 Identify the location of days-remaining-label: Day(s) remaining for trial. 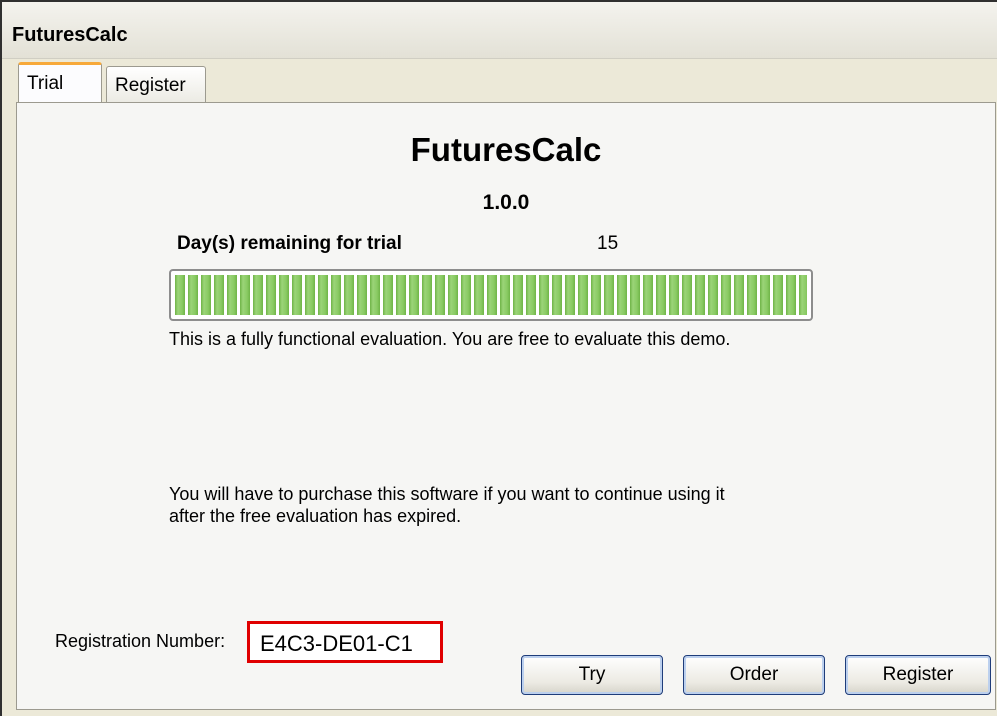
(289, 243).